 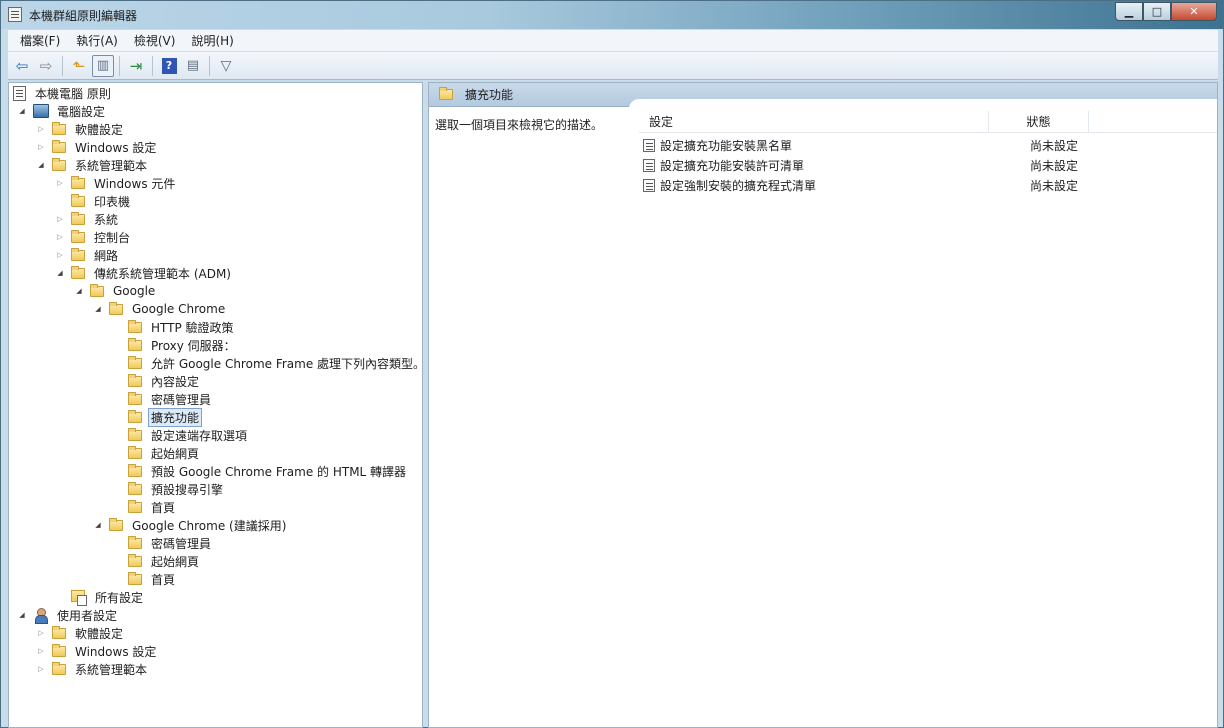 I want to click on column-setting: 設定, so click(x=814, y=121).